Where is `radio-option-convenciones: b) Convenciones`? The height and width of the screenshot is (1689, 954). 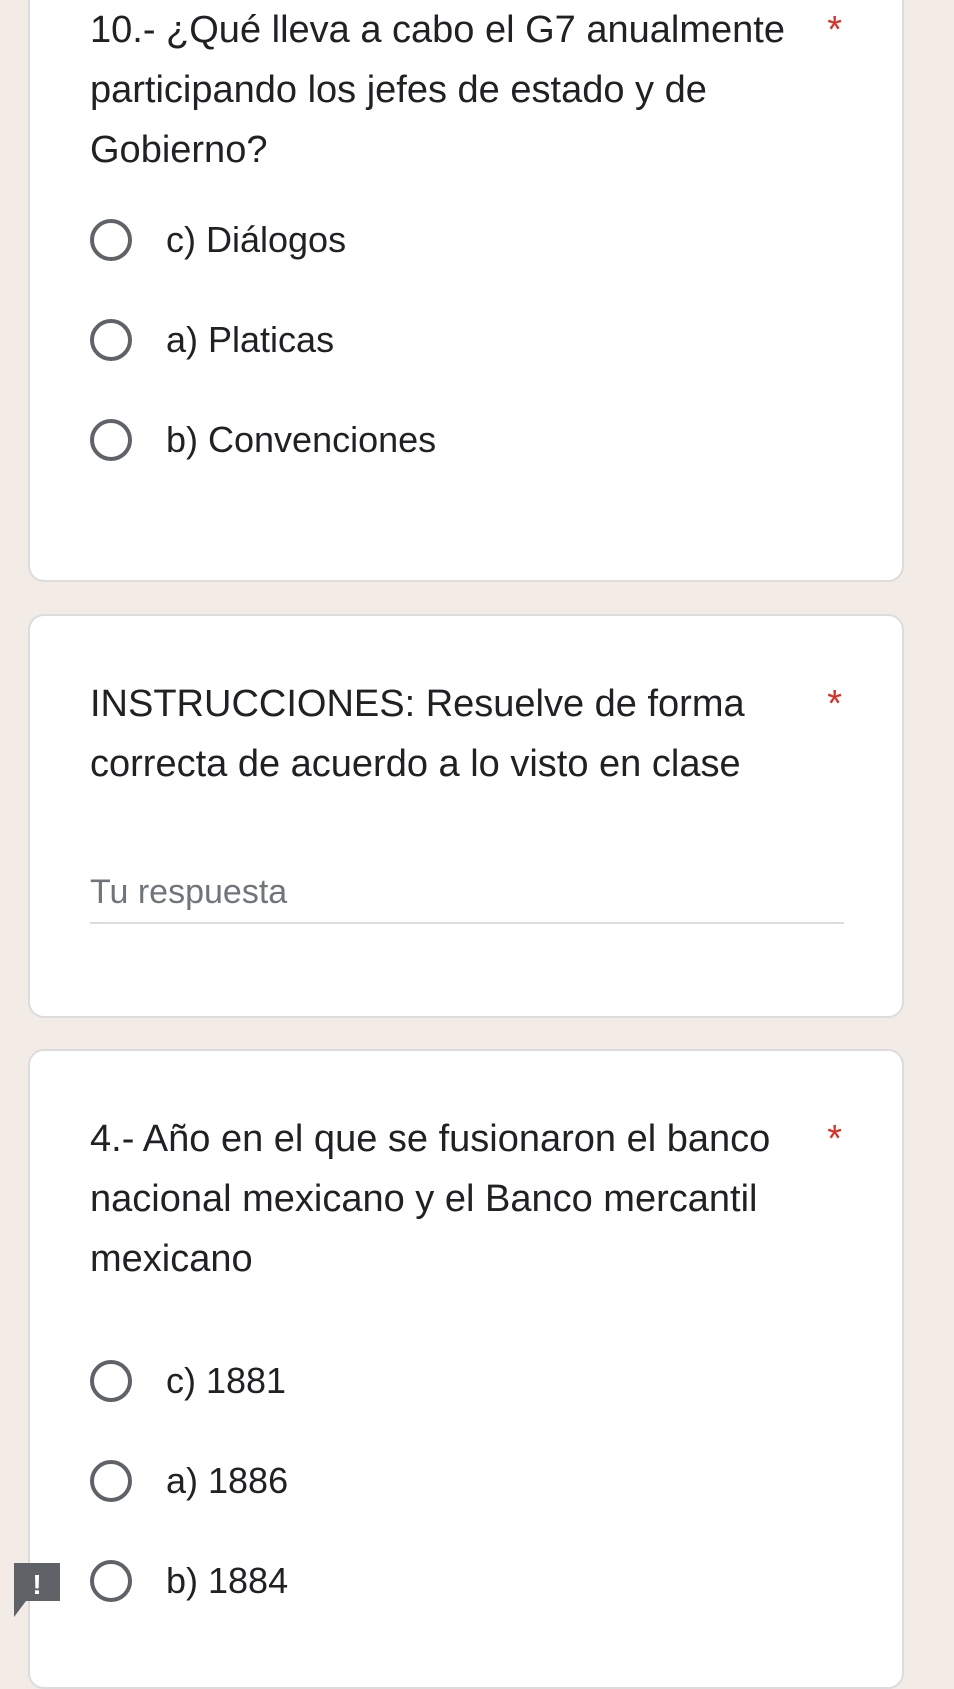
radio-option-convenciones: b) Convenciones is located at coordinates (263, 440).